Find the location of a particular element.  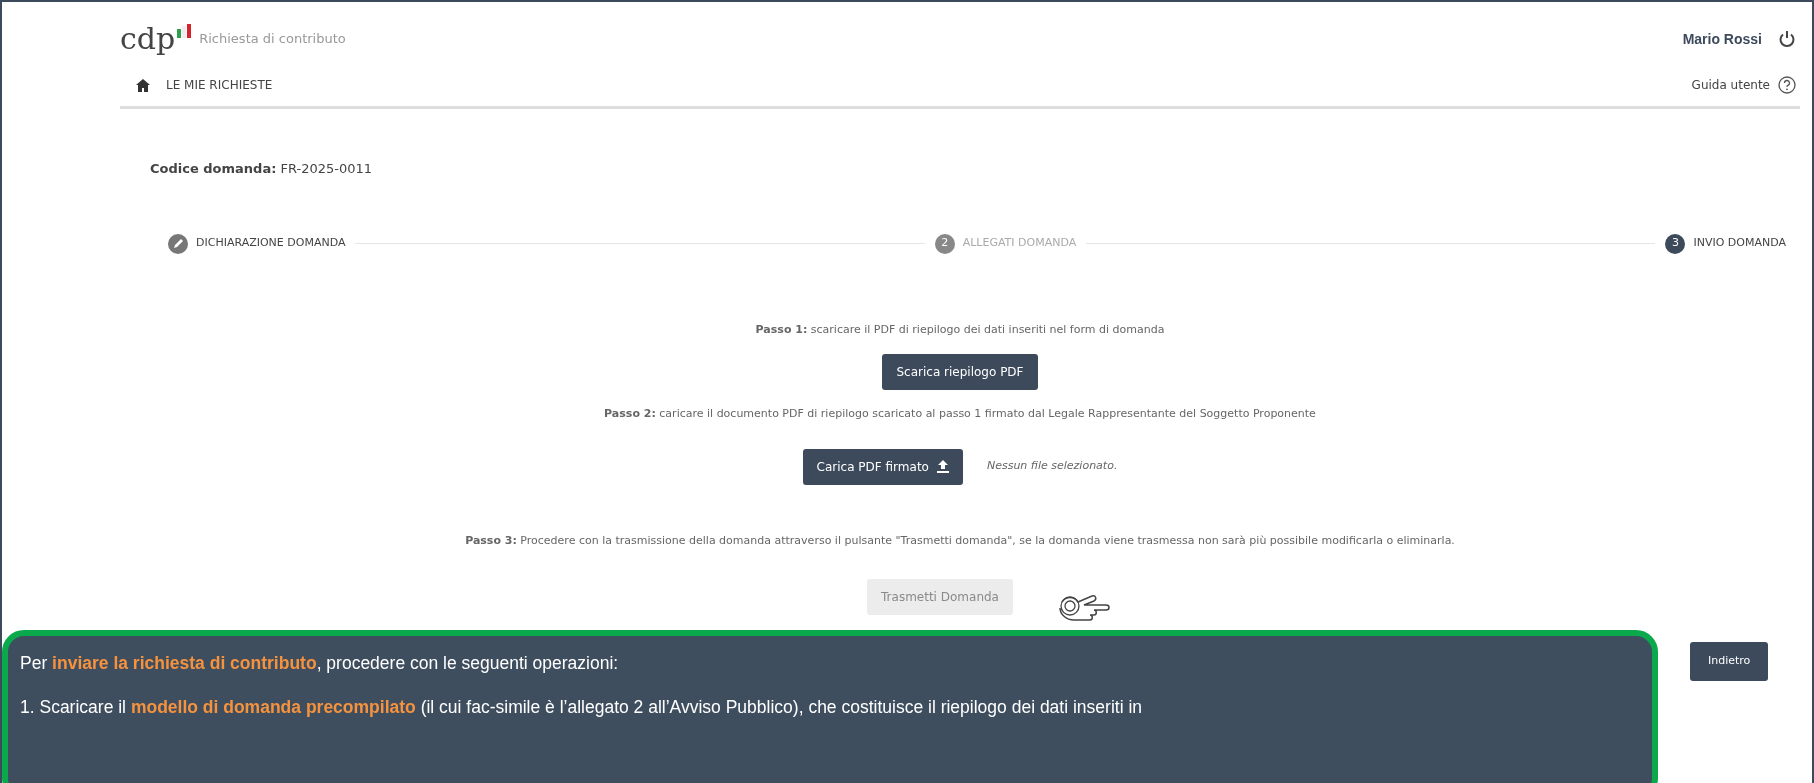

step-label: INVIO DOMANDA is located at coordinates (1739, 243).